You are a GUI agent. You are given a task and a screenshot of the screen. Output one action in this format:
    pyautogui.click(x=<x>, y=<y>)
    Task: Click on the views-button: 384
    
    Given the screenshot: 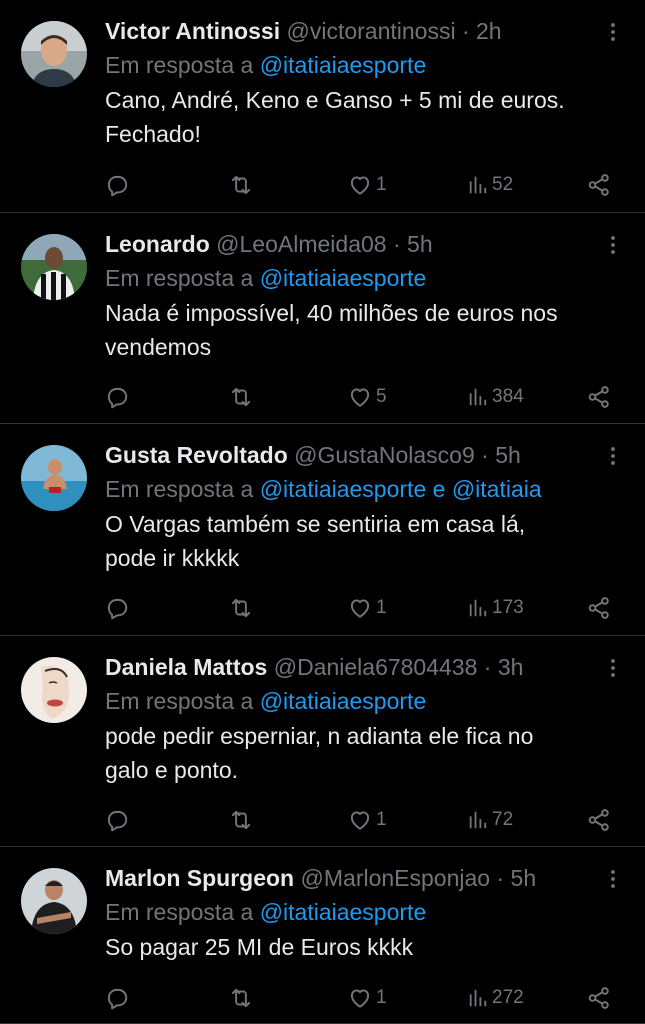 What is the action you would take?
    pyautogui.click(x=495, y=397)
    